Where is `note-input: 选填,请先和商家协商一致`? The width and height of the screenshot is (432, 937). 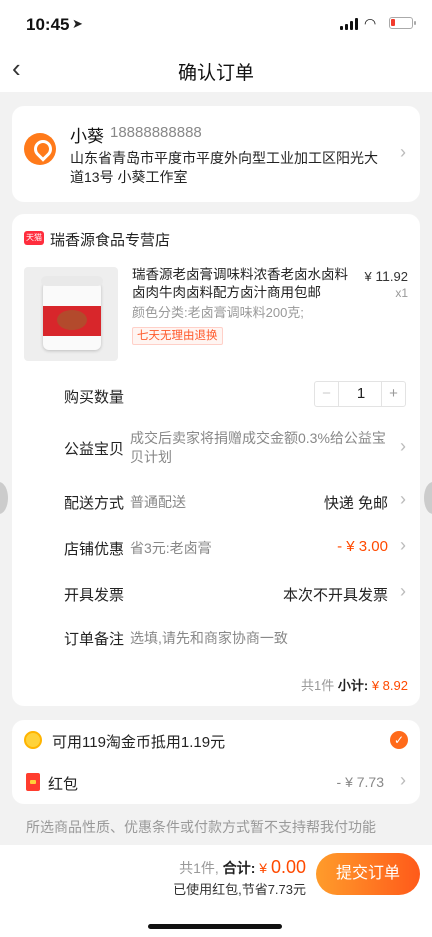
note-input: 选填,请先和商家协商一致 is located at coordinates (209, 638).